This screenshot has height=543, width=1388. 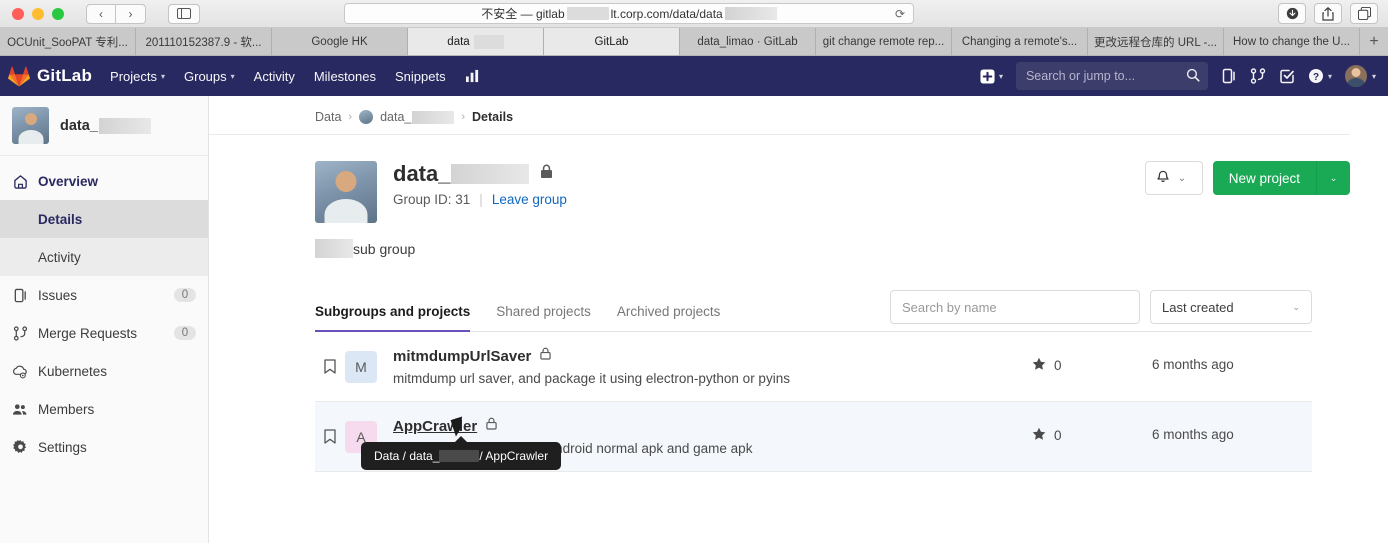 What do you see at coordinates (184, 13) in the screenshot?
I see `sidebar-toggle-icon` at bounding box center [184, 13].